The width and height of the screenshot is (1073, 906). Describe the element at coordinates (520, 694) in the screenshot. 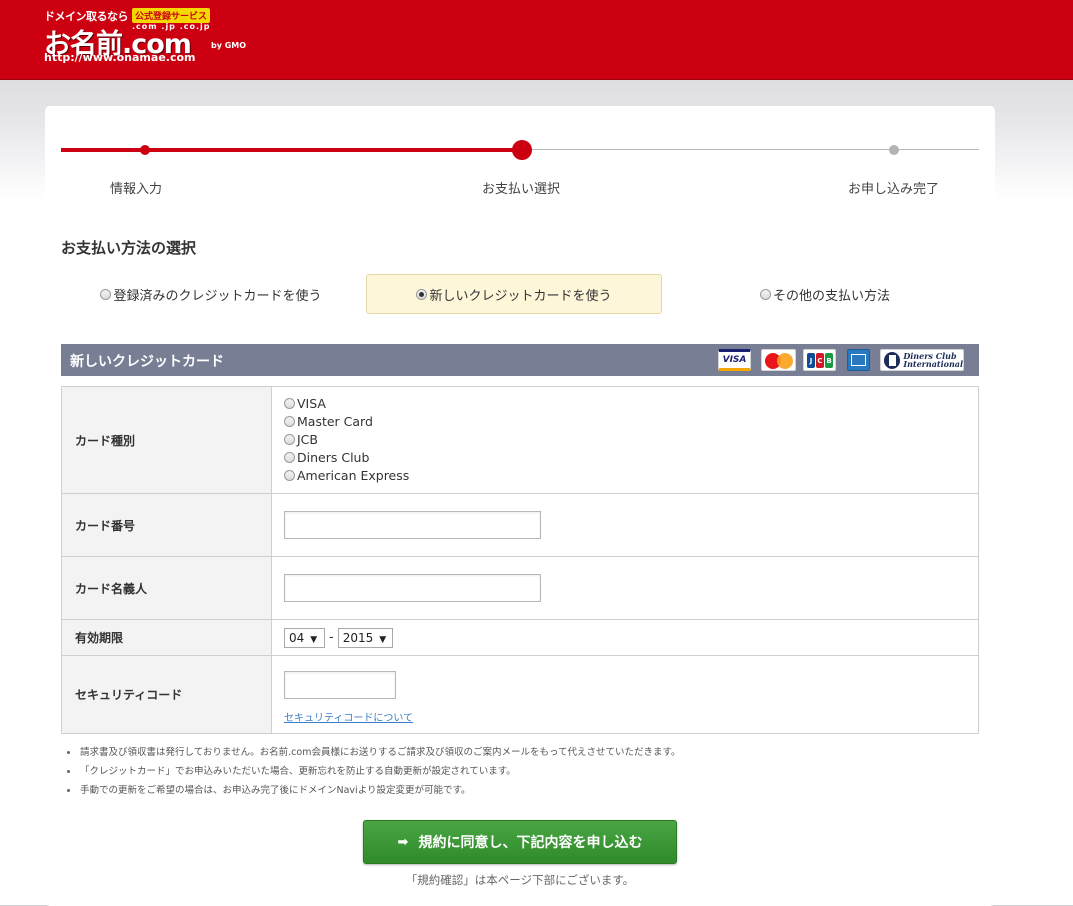

I see `security-code-row: セキュリティコード セキュリティコードについて` at that location.